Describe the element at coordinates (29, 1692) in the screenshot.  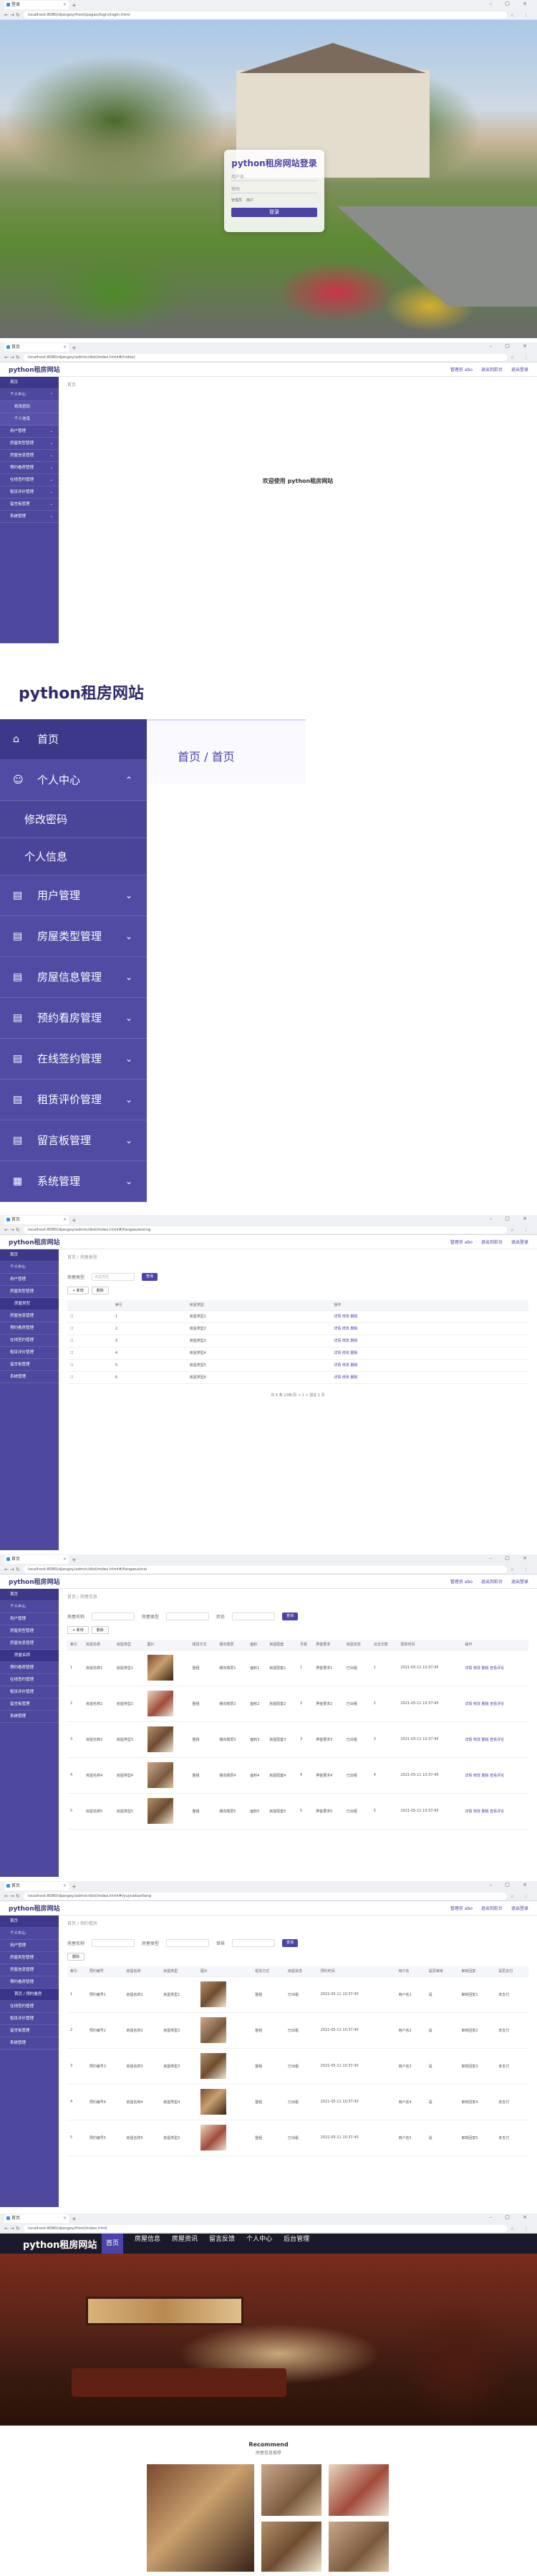
I see `sidebar-item-review: 租赁评价管理` at that location.